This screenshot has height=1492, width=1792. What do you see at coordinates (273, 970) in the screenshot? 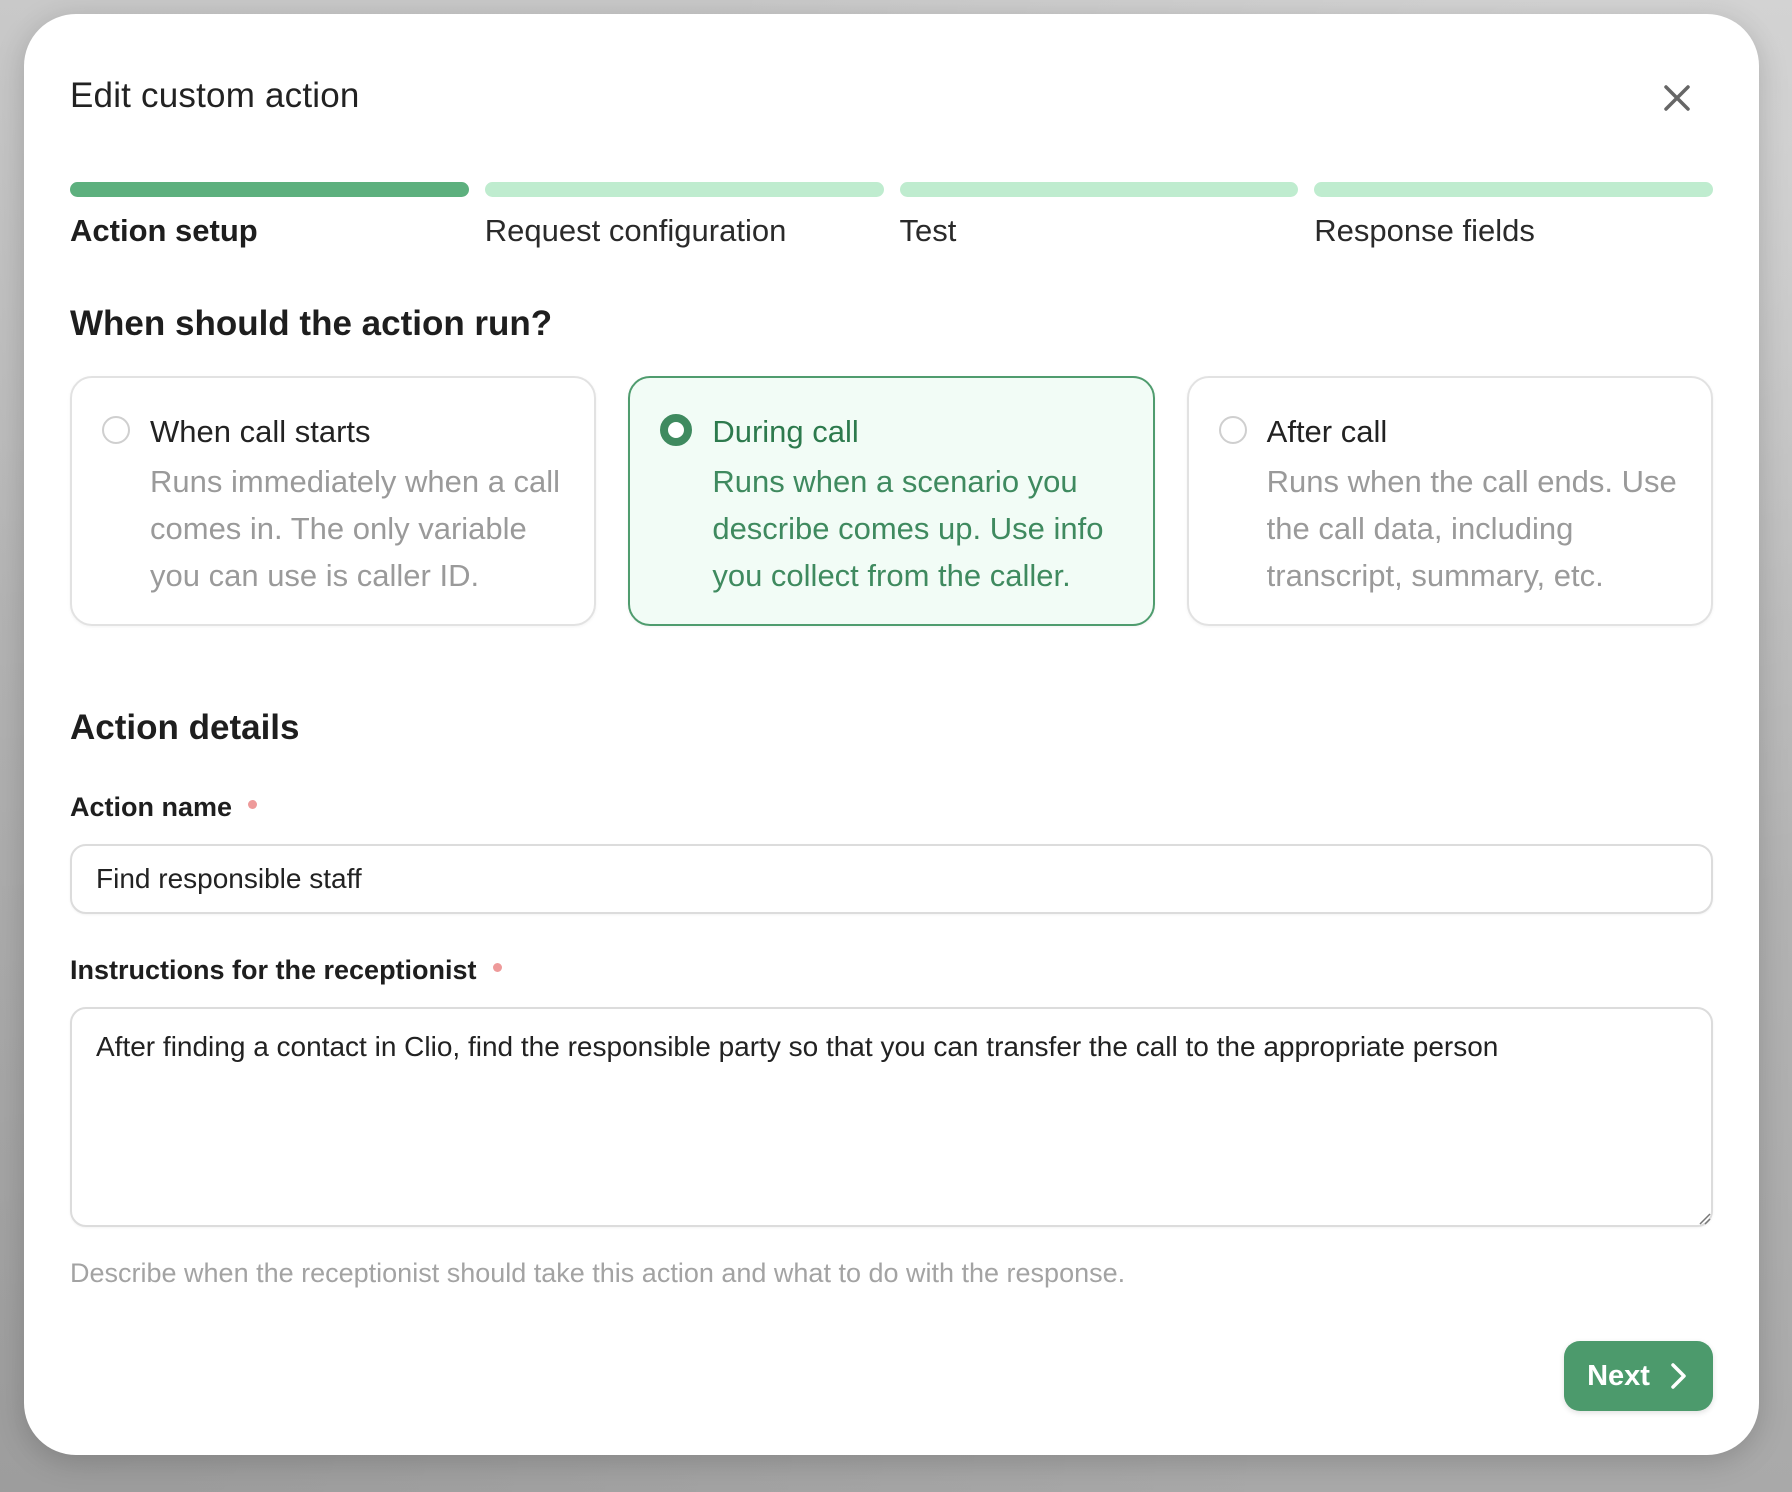
I see `instructions-label-text: Instructions for the receptionist` at bounding box center [273, 970].